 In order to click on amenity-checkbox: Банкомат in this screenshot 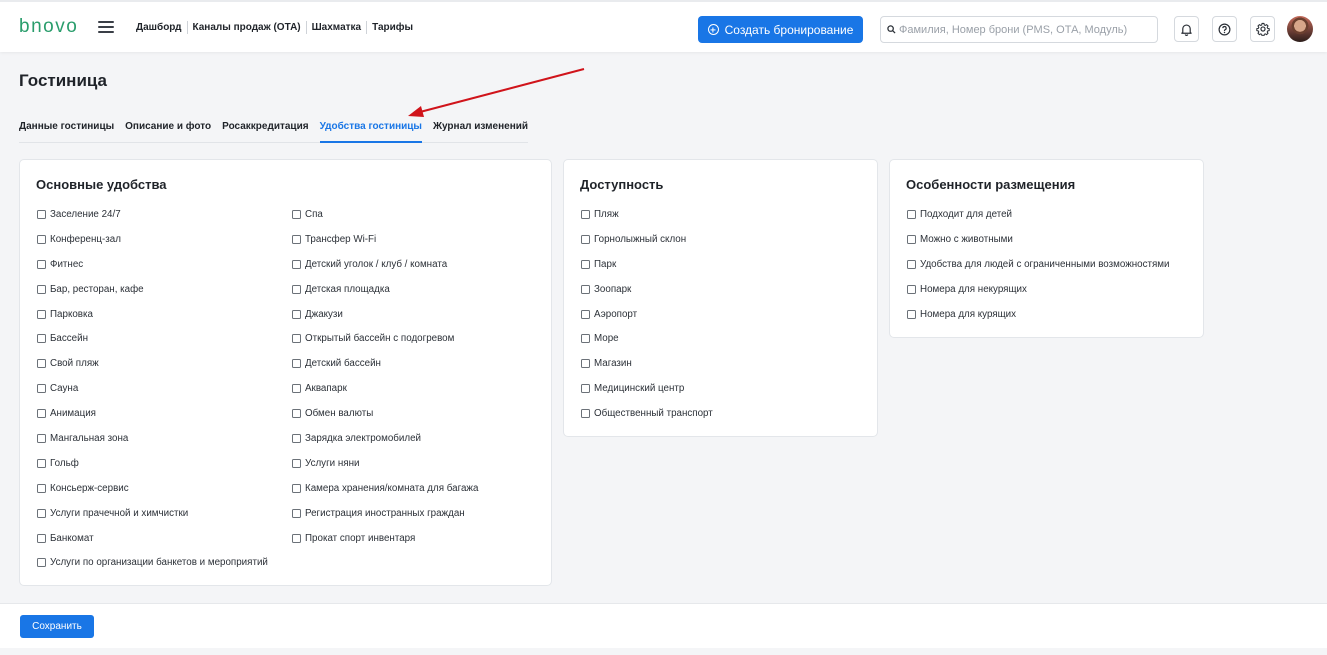, I will do `click(152, 545)`.